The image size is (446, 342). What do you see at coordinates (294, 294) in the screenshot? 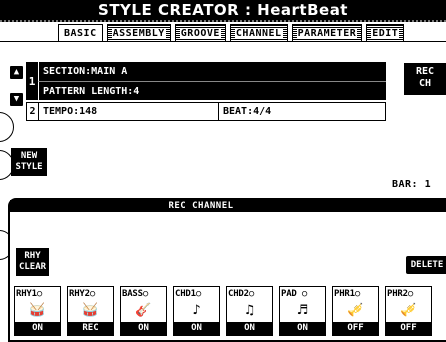
I see `channel-label: PAD ○` at bounding box center [294, 294].